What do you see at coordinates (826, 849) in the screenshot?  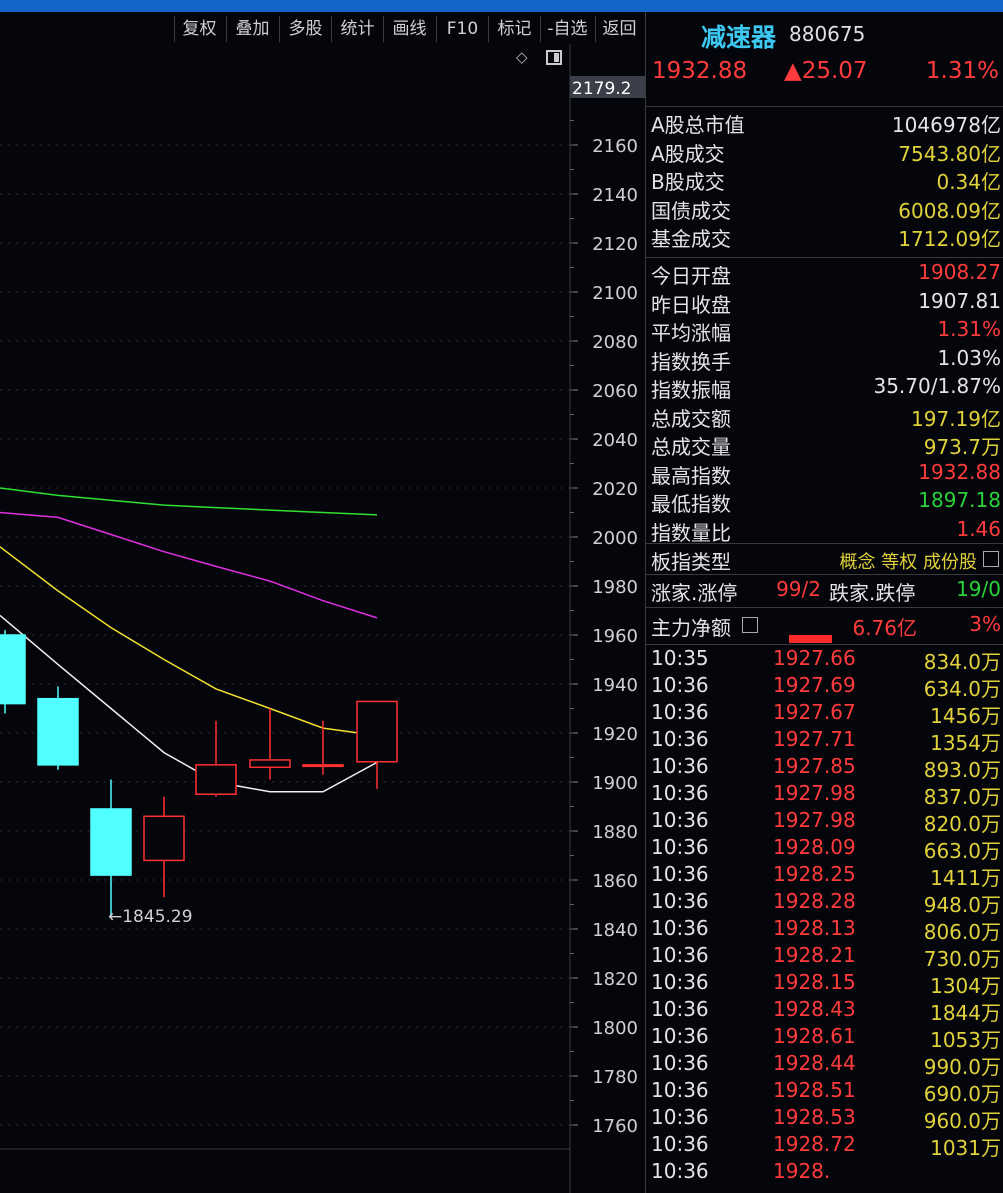 I see `tick-row: 10:36 1928.09 663.0万` at bounding box center [826, 849].